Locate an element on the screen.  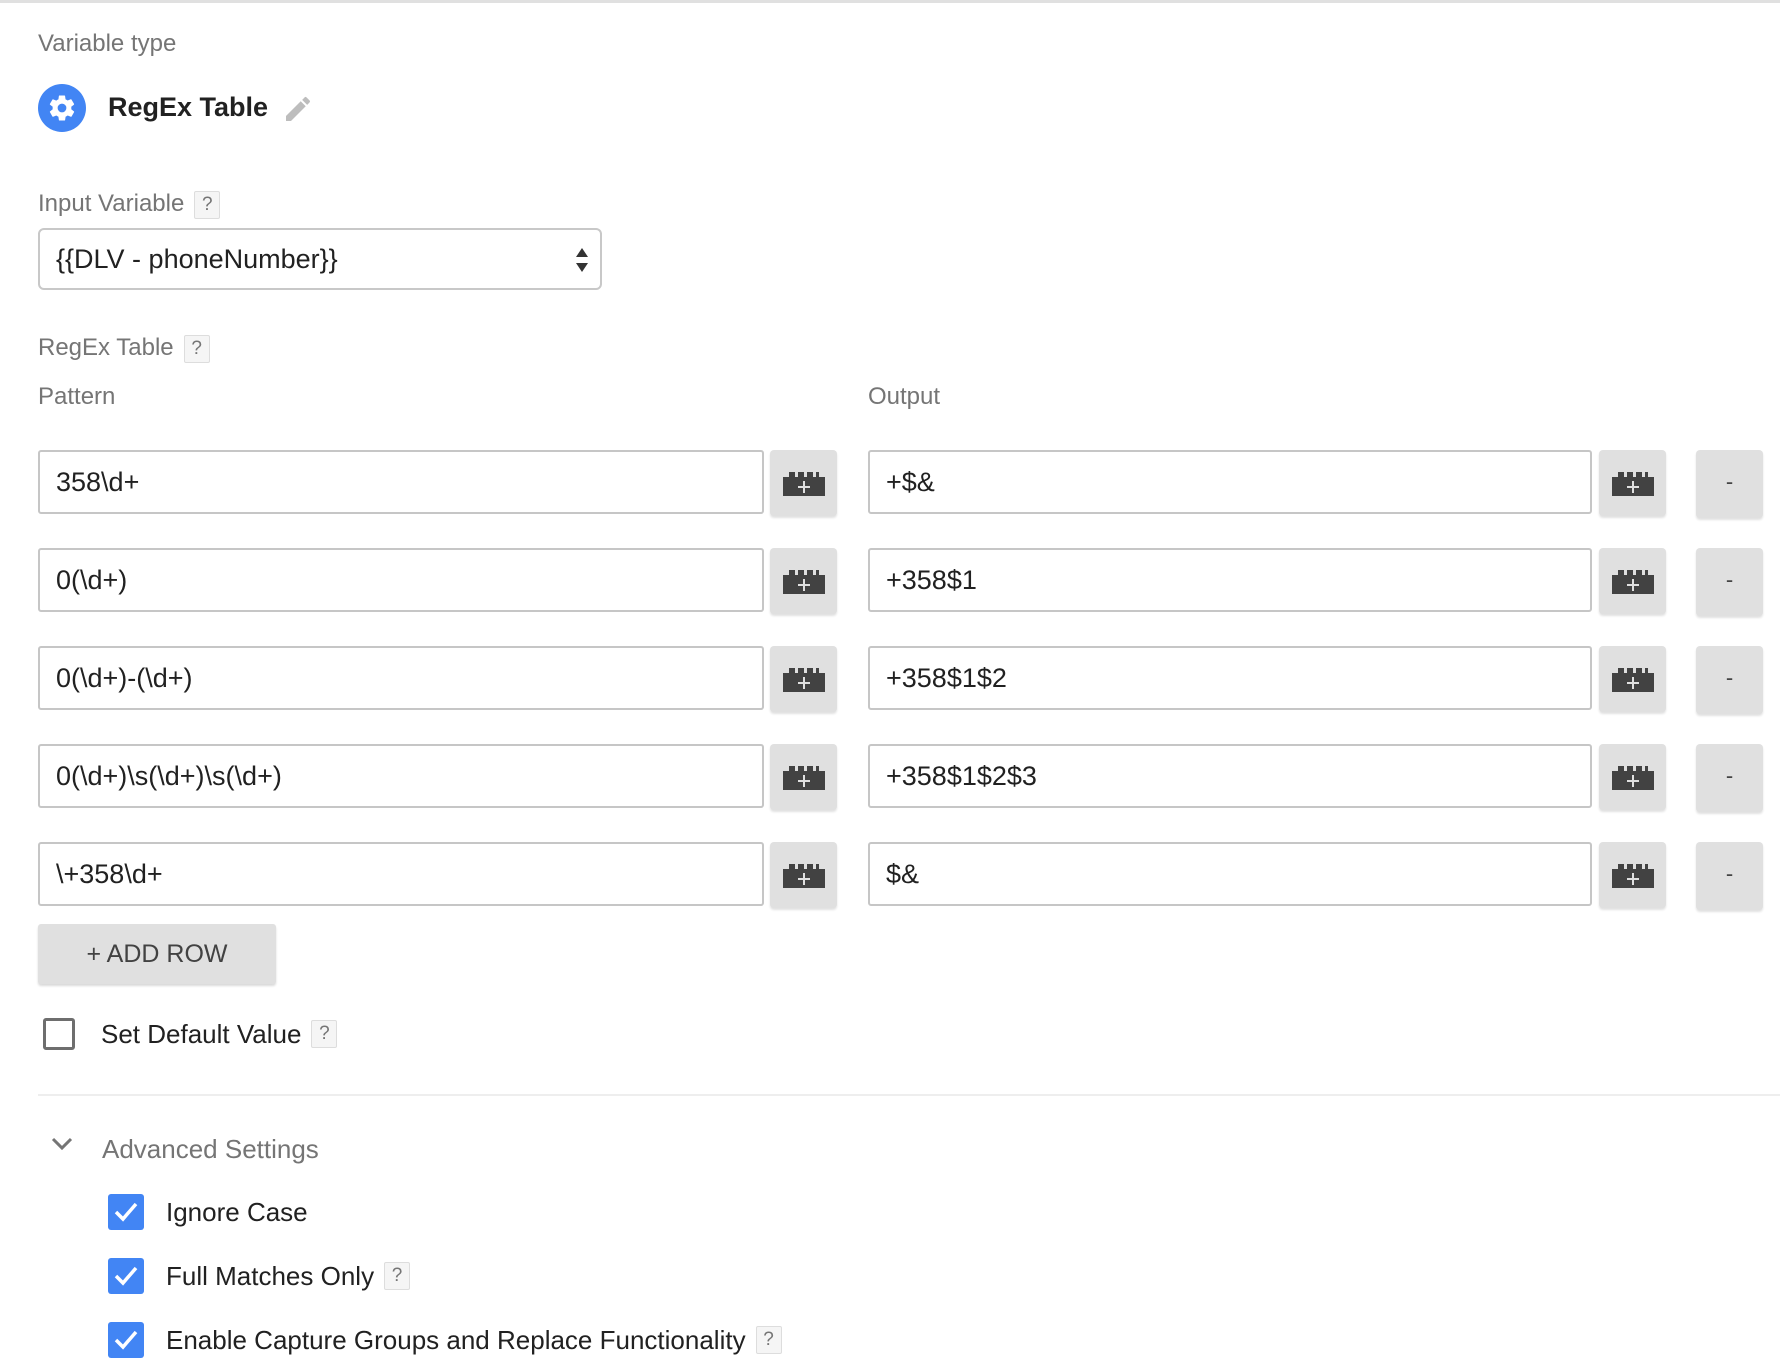
regex-table-label-text: RegEx Table is located at coordinates (106, 347).